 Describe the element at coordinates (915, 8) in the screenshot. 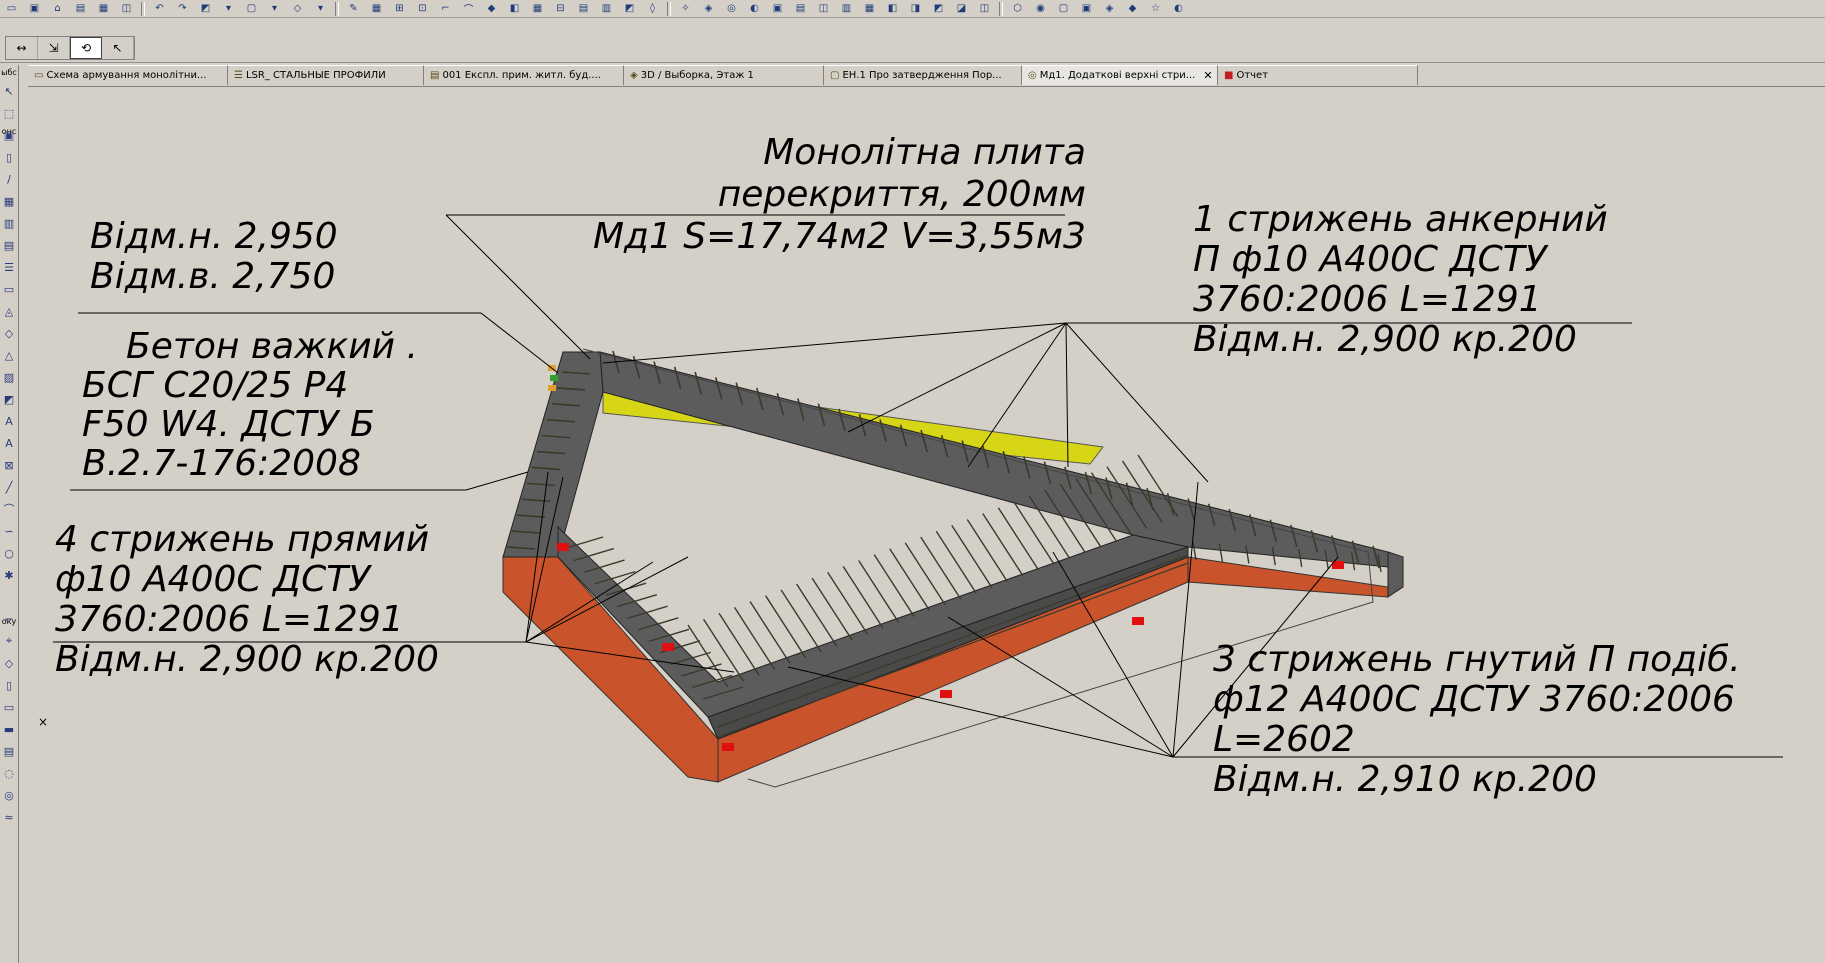

I see `toolbar-button-icon: ◨` at that location.